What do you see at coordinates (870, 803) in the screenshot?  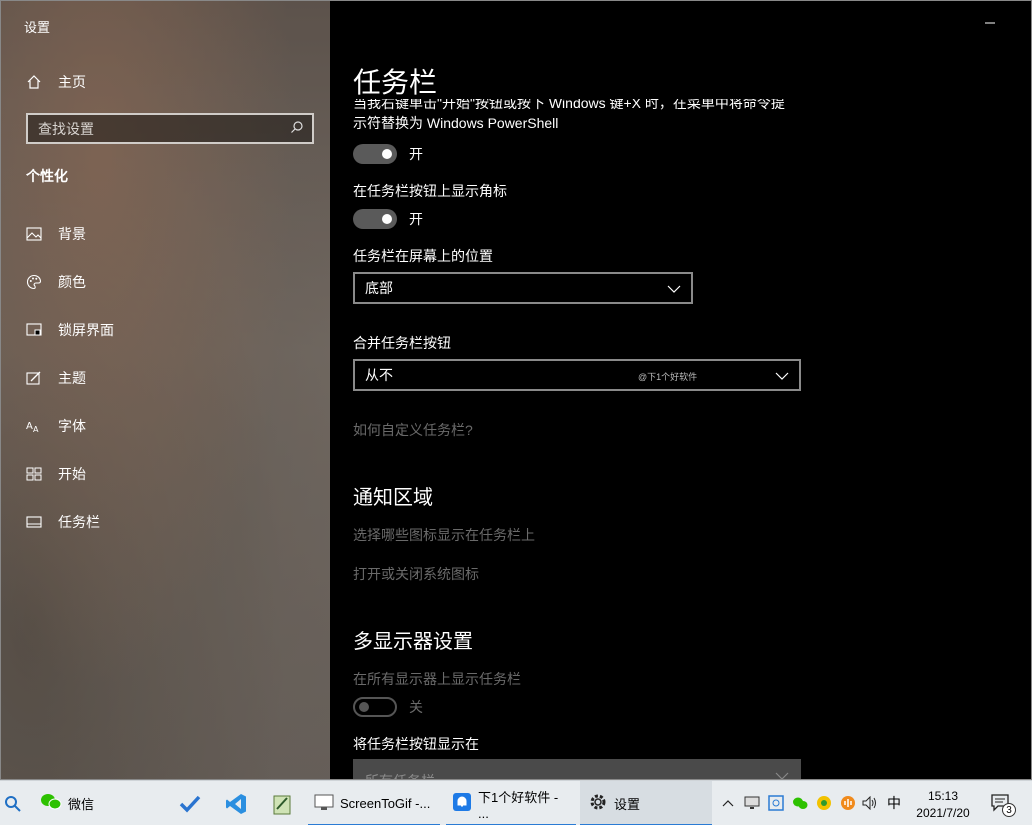 I see `volume-icon` at bounding box center [870, 803].